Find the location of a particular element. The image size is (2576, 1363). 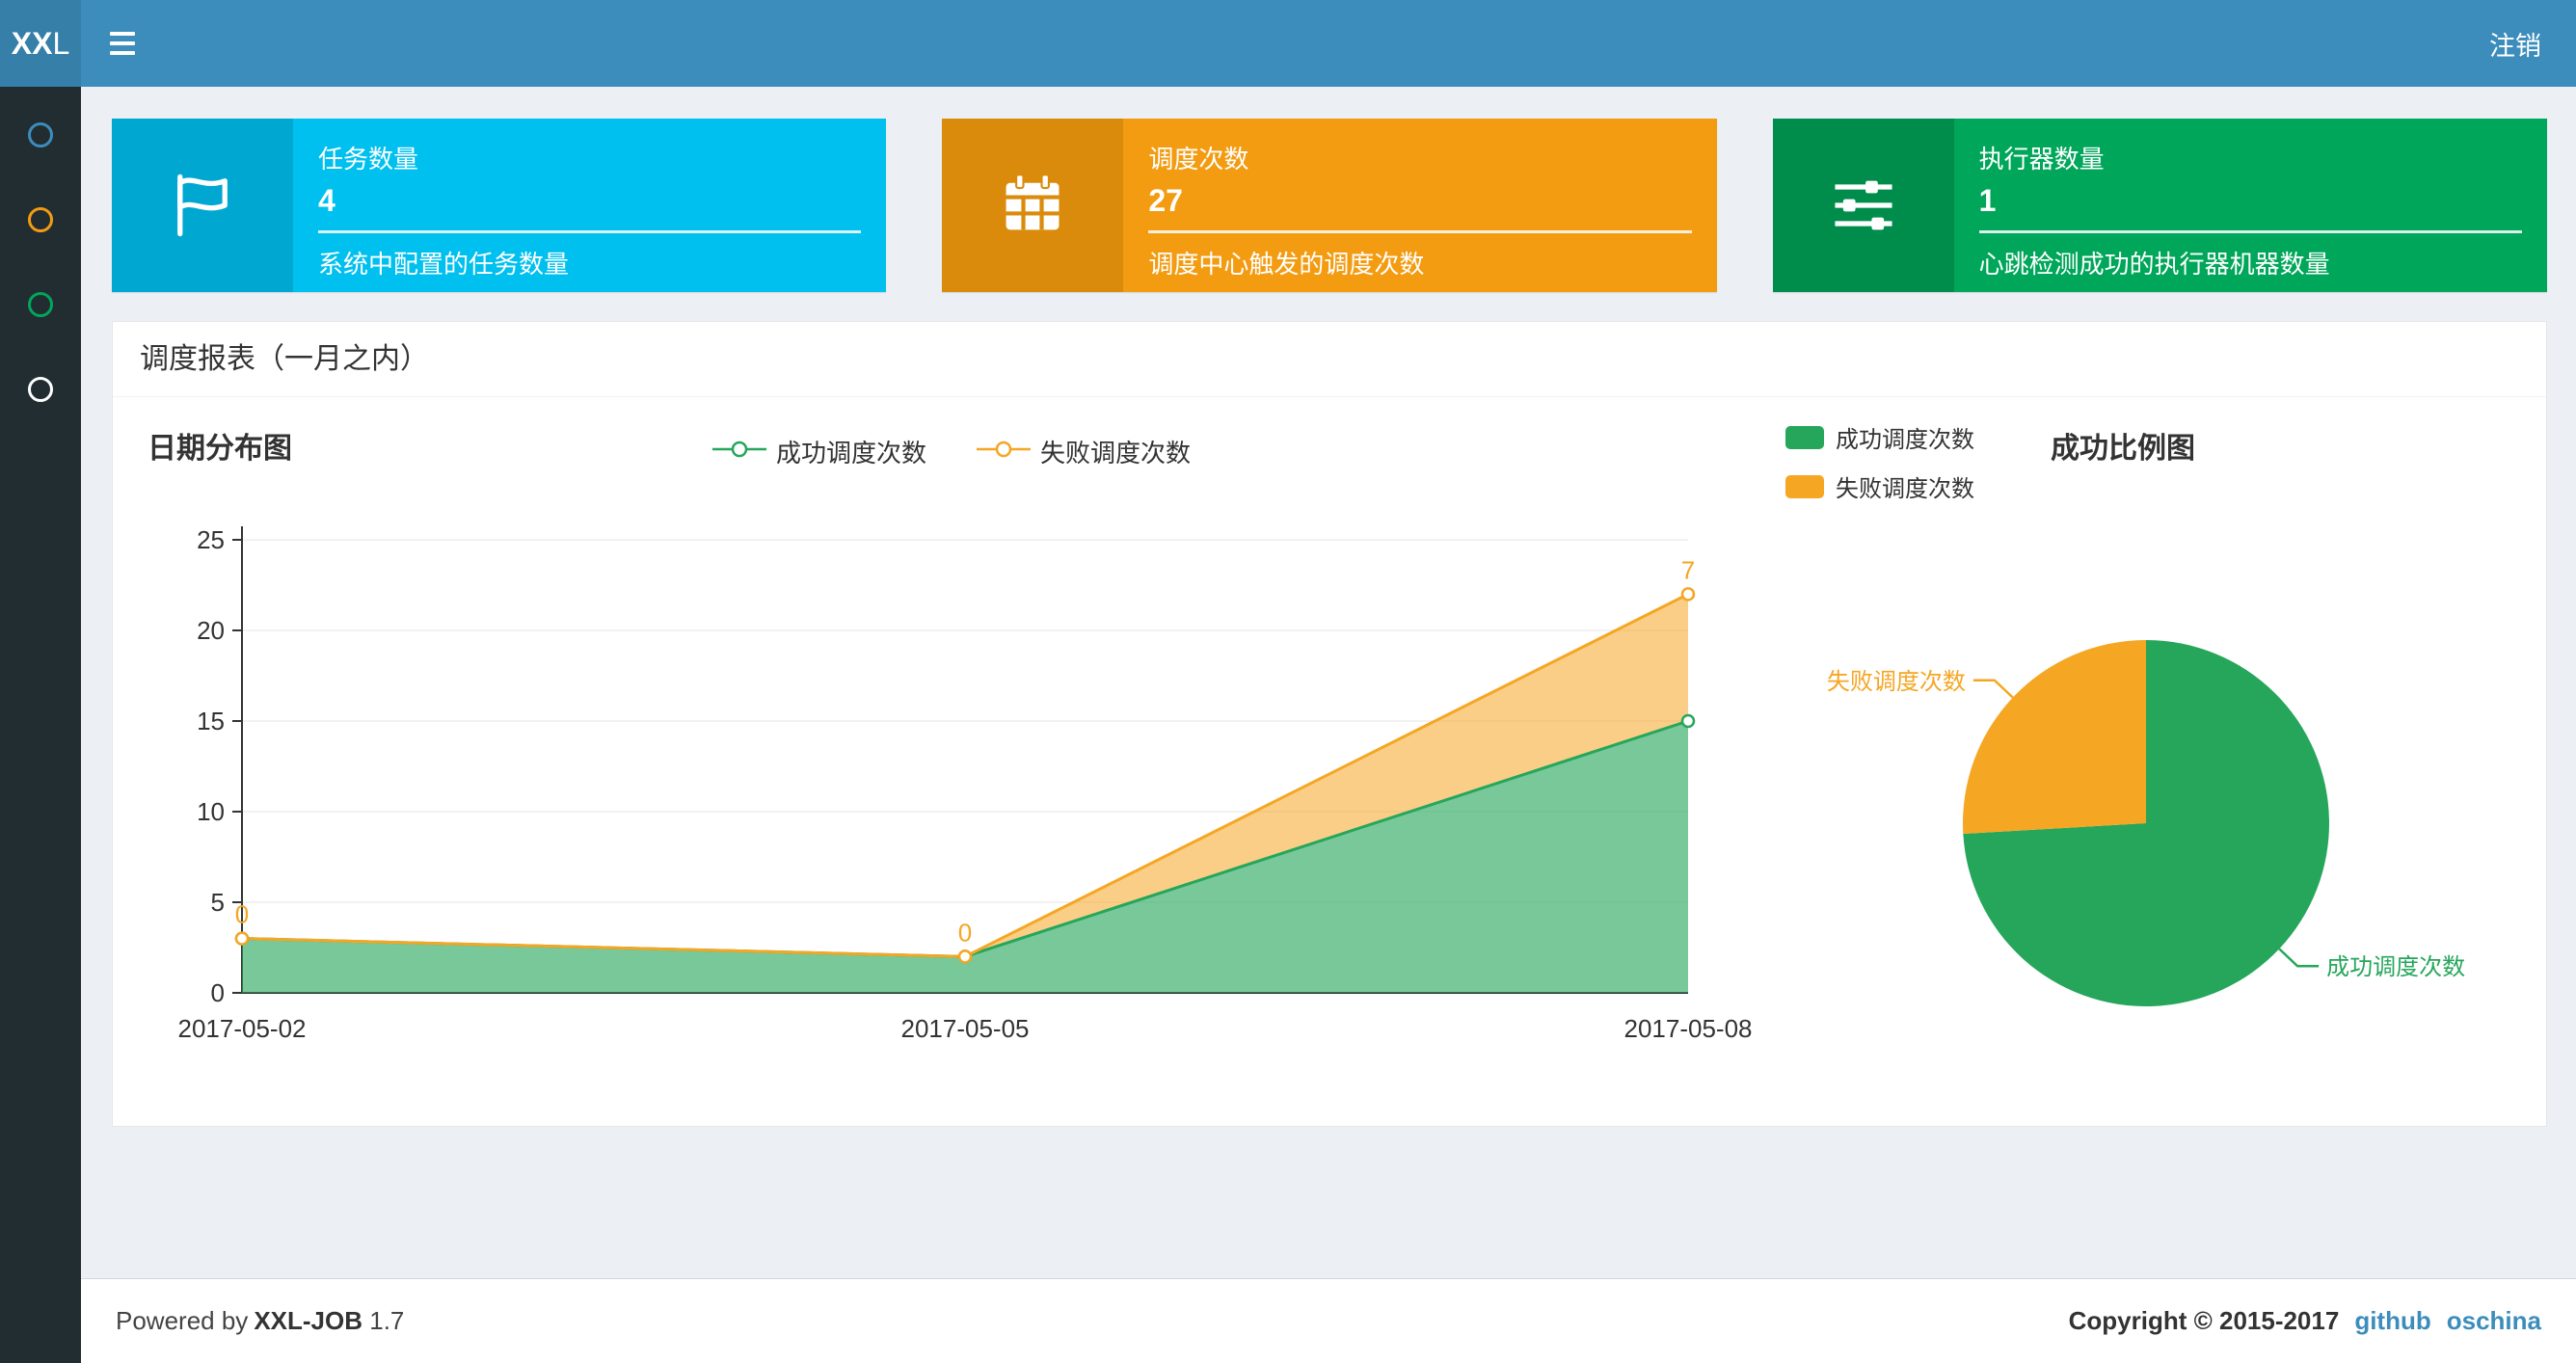

pie-chart-title: 成功比例图 is located at coordinates (2123, 449).